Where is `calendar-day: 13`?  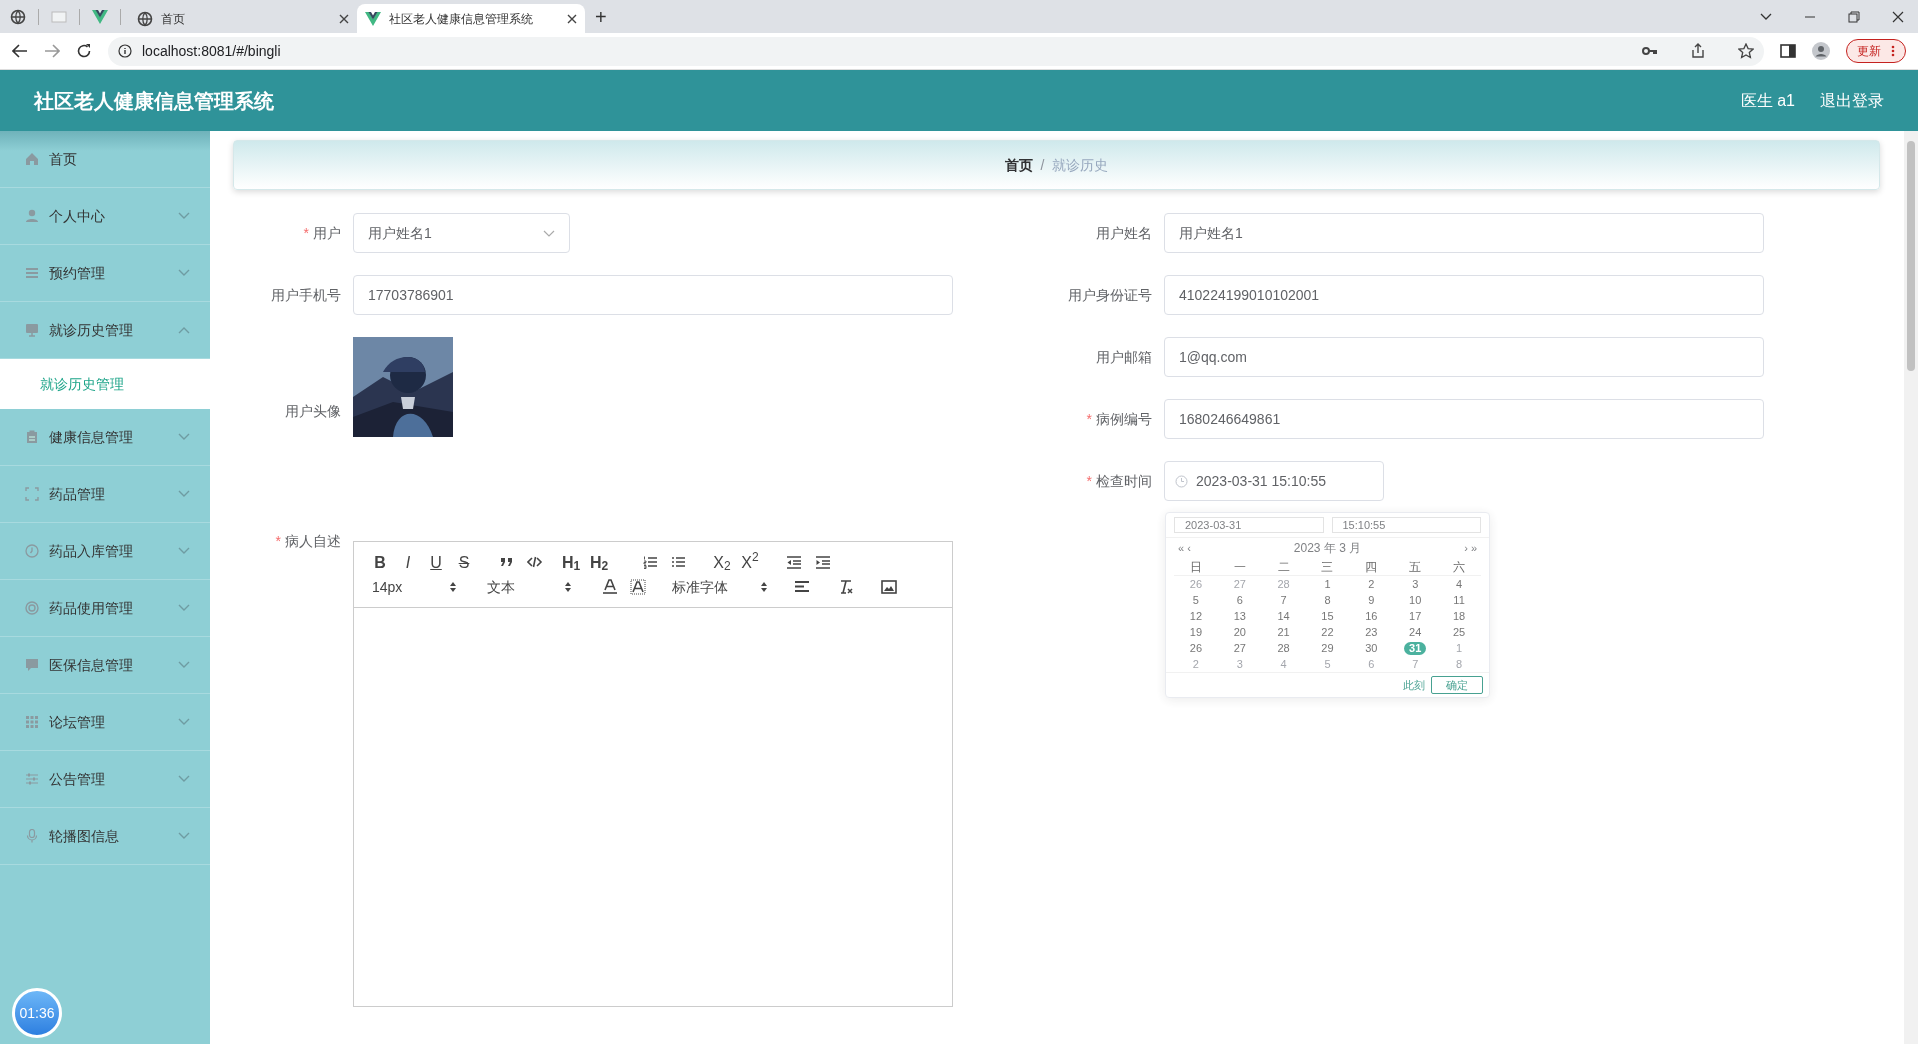 calendar-day: 13 is located at coordinates (1239, 616).